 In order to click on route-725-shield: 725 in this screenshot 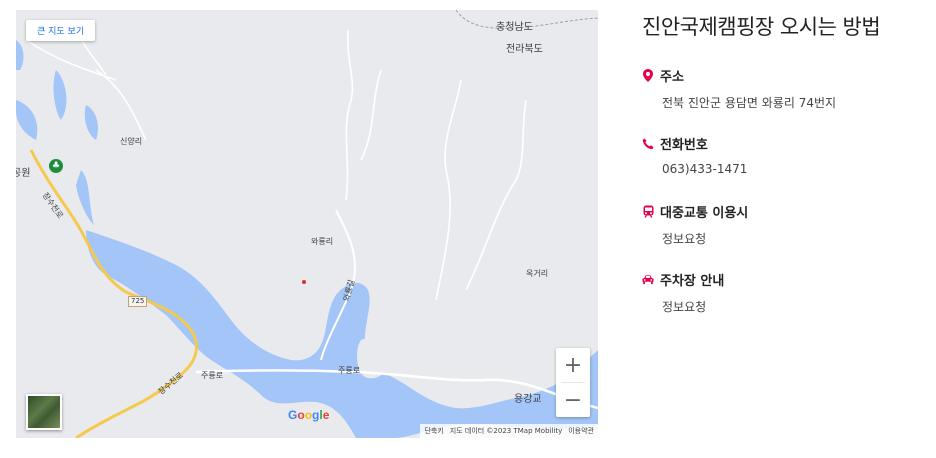, I will do `click(138, 301)`.